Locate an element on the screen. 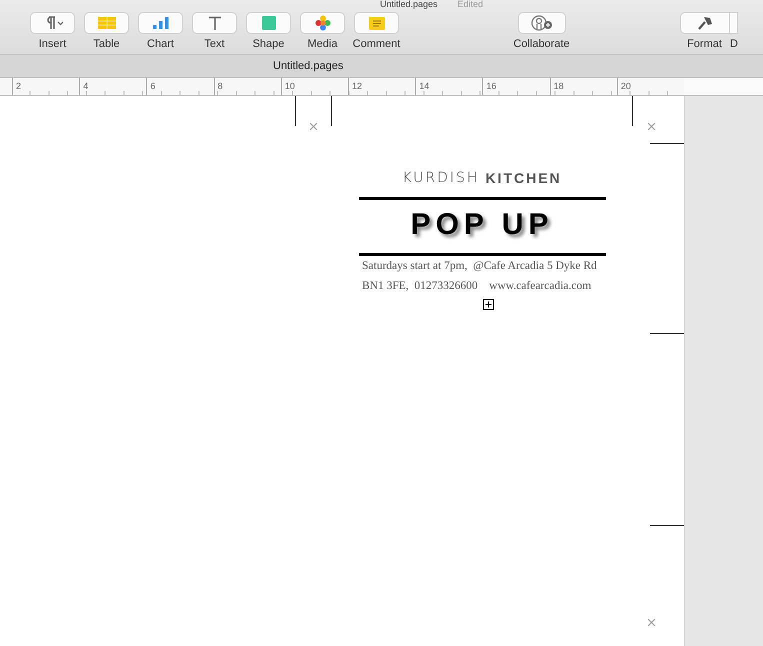 Image resolution: width=763 pixels, height=646 pixels. address-text: Saturdays start at 7pm, @Cafe Arcadia 5 Dyke Rd is located at coordinates (479, 266).